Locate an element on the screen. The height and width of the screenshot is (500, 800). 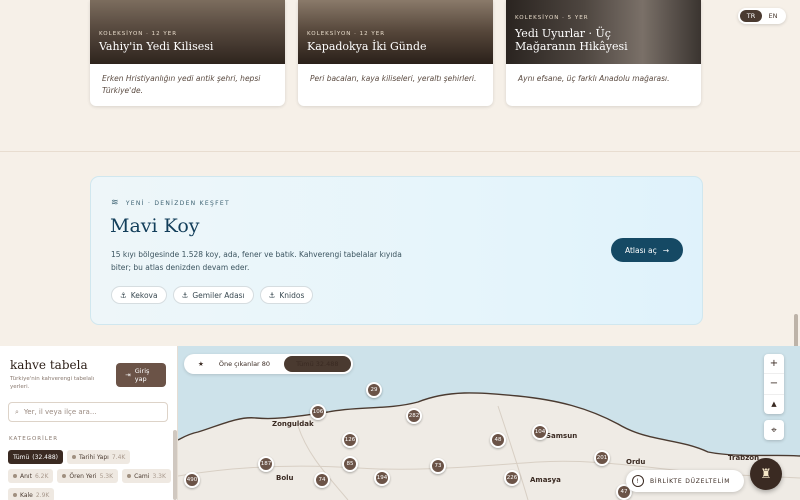
map-filter-toggle: ★ Öne çıkanlar 80 Tümü 32.488 is located at coordinates (268, 364).